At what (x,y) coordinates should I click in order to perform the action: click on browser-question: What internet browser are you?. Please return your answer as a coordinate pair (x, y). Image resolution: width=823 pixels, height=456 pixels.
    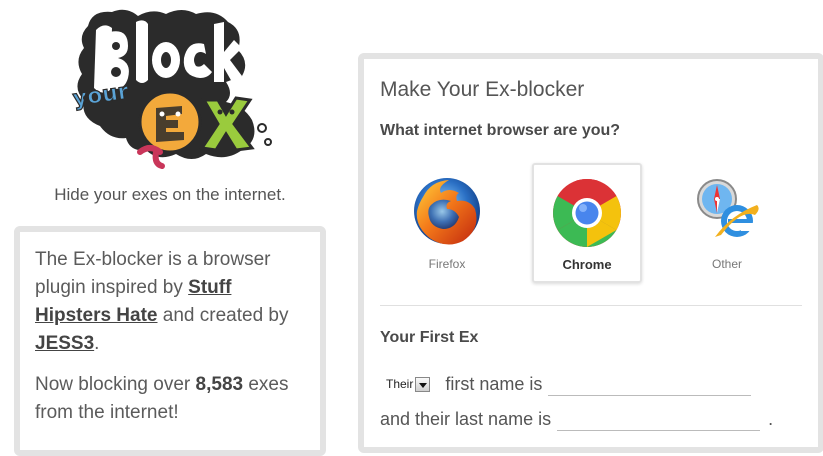
    Looking at the image, I should click on (500, 130).